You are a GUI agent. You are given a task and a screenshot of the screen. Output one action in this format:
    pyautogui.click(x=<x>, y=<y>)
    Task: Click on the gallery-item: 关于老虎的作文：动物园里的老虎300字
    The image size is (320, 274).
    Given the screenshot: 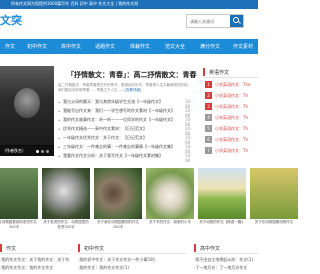 What is the action you would take?
    pyautogui.click(x=66, y=202)
    